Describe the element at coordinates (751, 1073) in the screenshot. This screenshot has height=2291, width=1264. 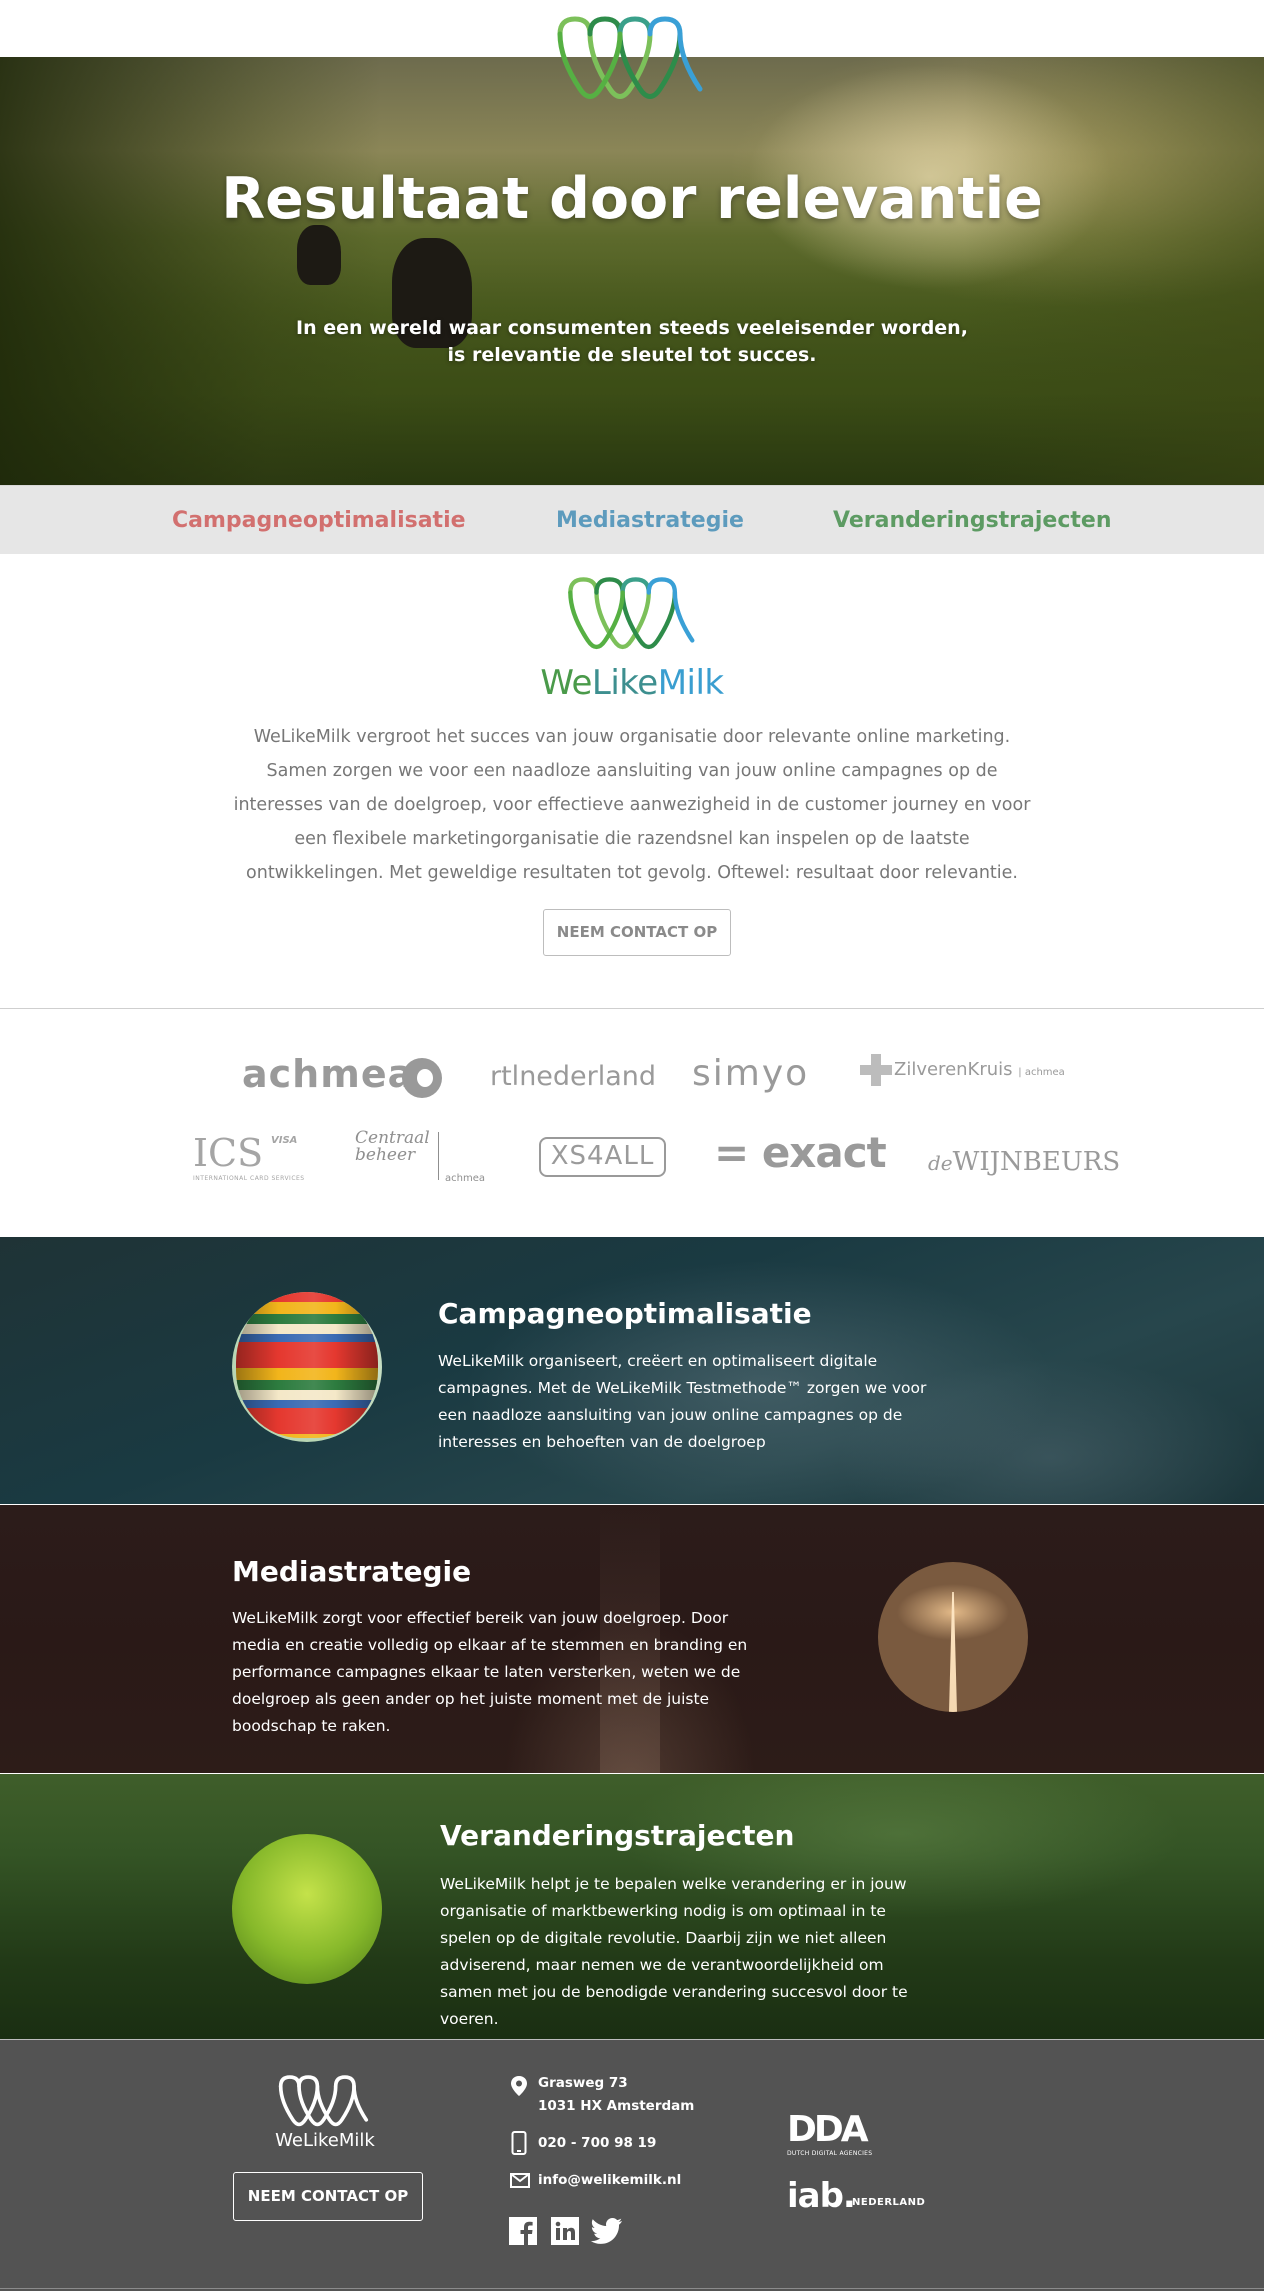
I see `client-logo-simyo: simyo` at that location.